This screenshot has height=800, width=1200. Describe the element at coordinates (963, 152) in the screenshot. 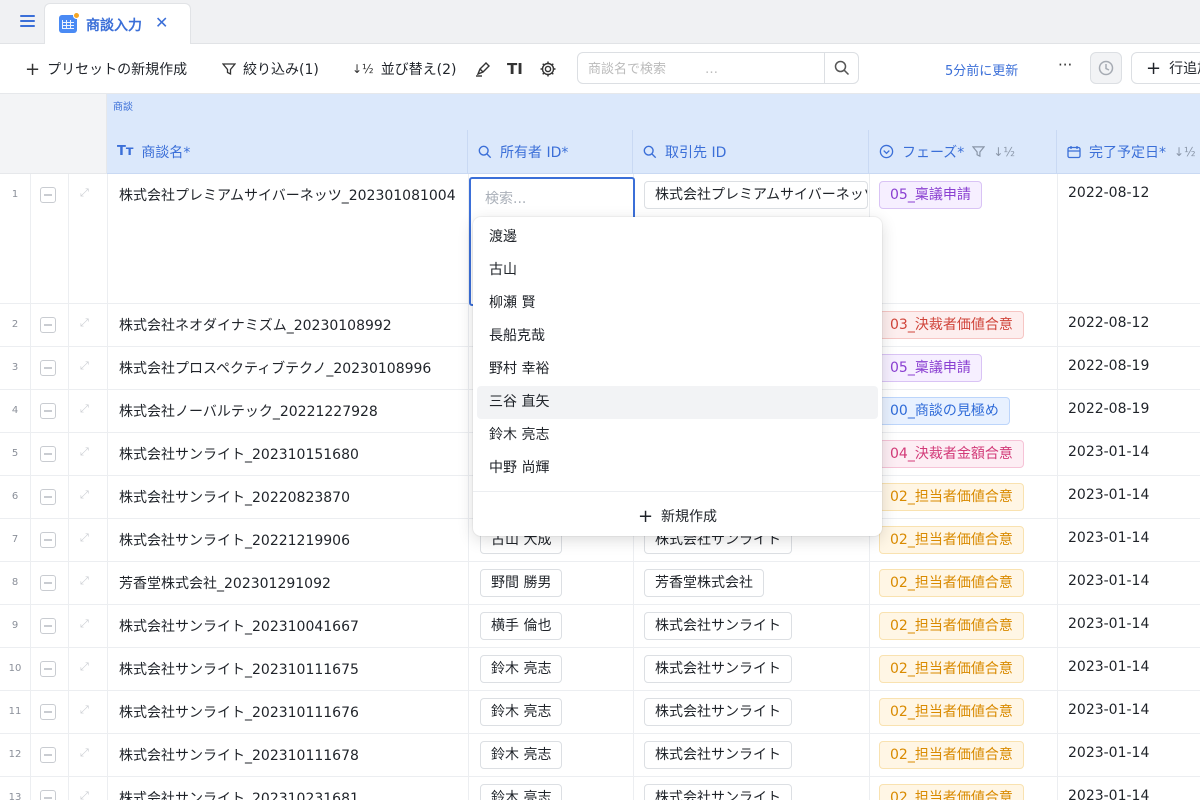

I see `column-header-phase: フェーズ* ↓½` at that location.